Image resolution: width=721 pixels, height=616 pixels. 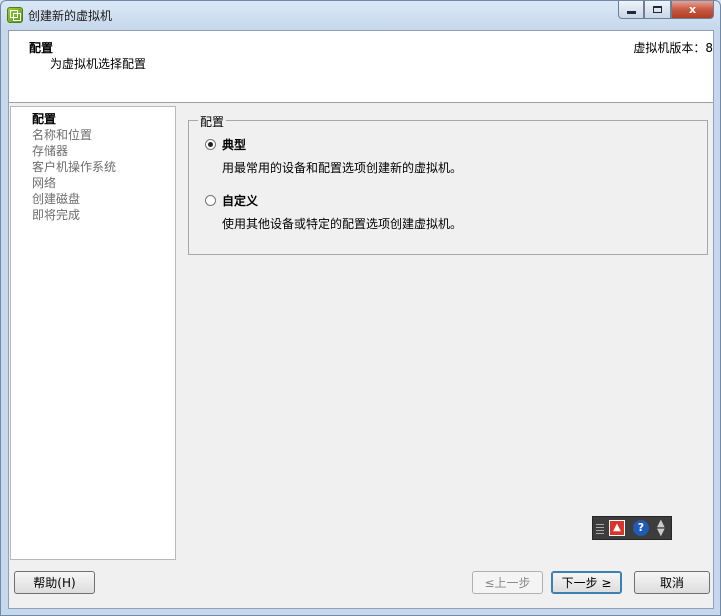 What do you see at coordinates (240, 200) in the screenshot?
I see `custom-option-label: 自定义` at bounding box center [240, 200].